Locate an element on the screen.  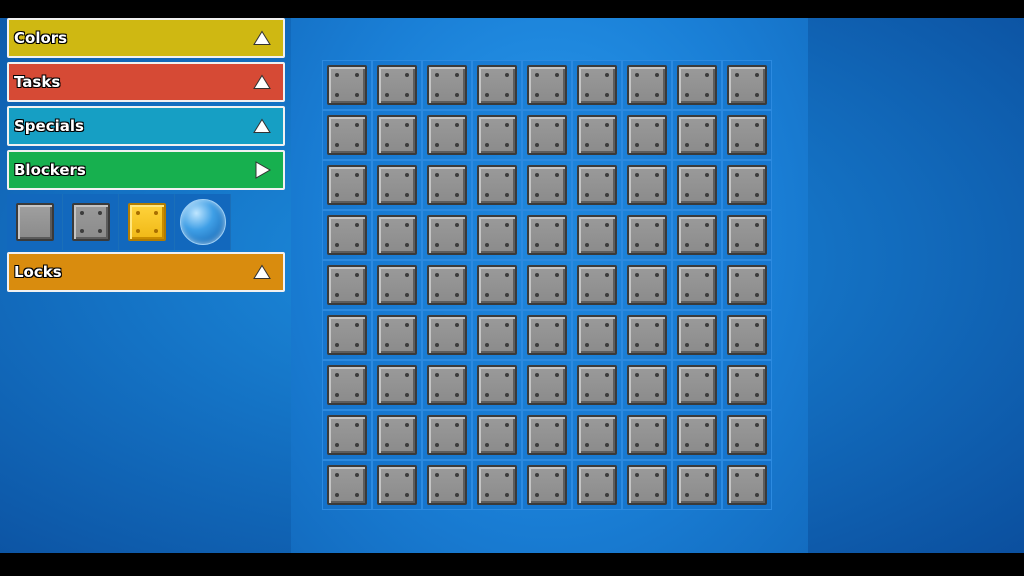
section-colors-label: Colors is located at coordinates (41, 38).